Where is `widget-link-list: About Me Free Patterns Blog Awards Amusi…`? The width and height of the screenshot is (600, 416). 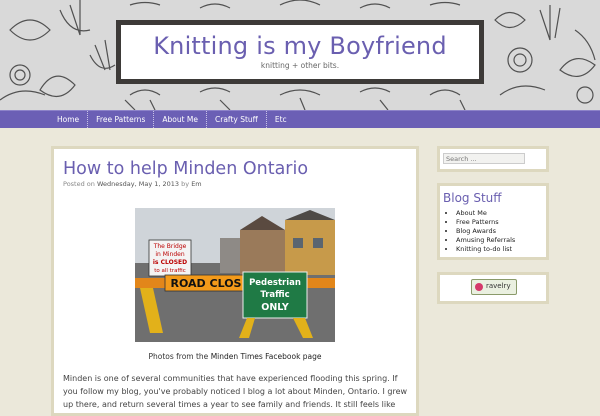 widget-link-list: About Me Free Patterns Blog Awards Amusi… is located at coordinates (479, 231).